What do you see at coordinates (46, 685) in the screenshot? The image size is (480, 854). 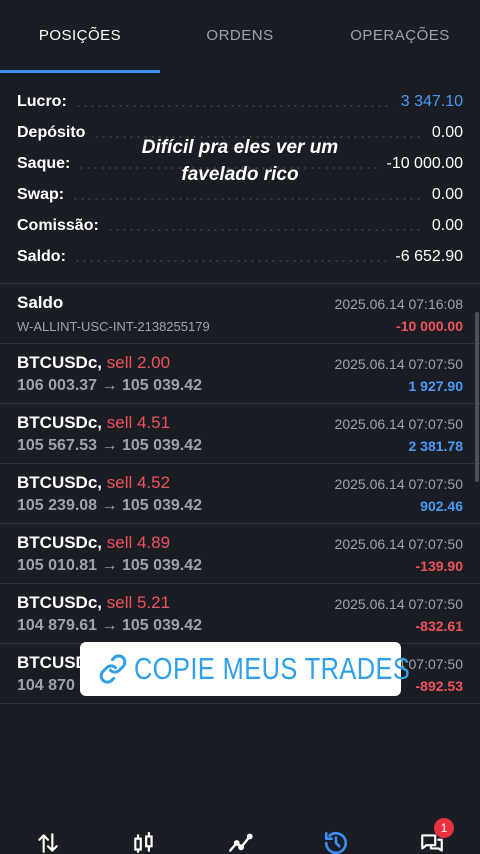 I see `trade-prices: 104 870` at bounding box center [46, 685].